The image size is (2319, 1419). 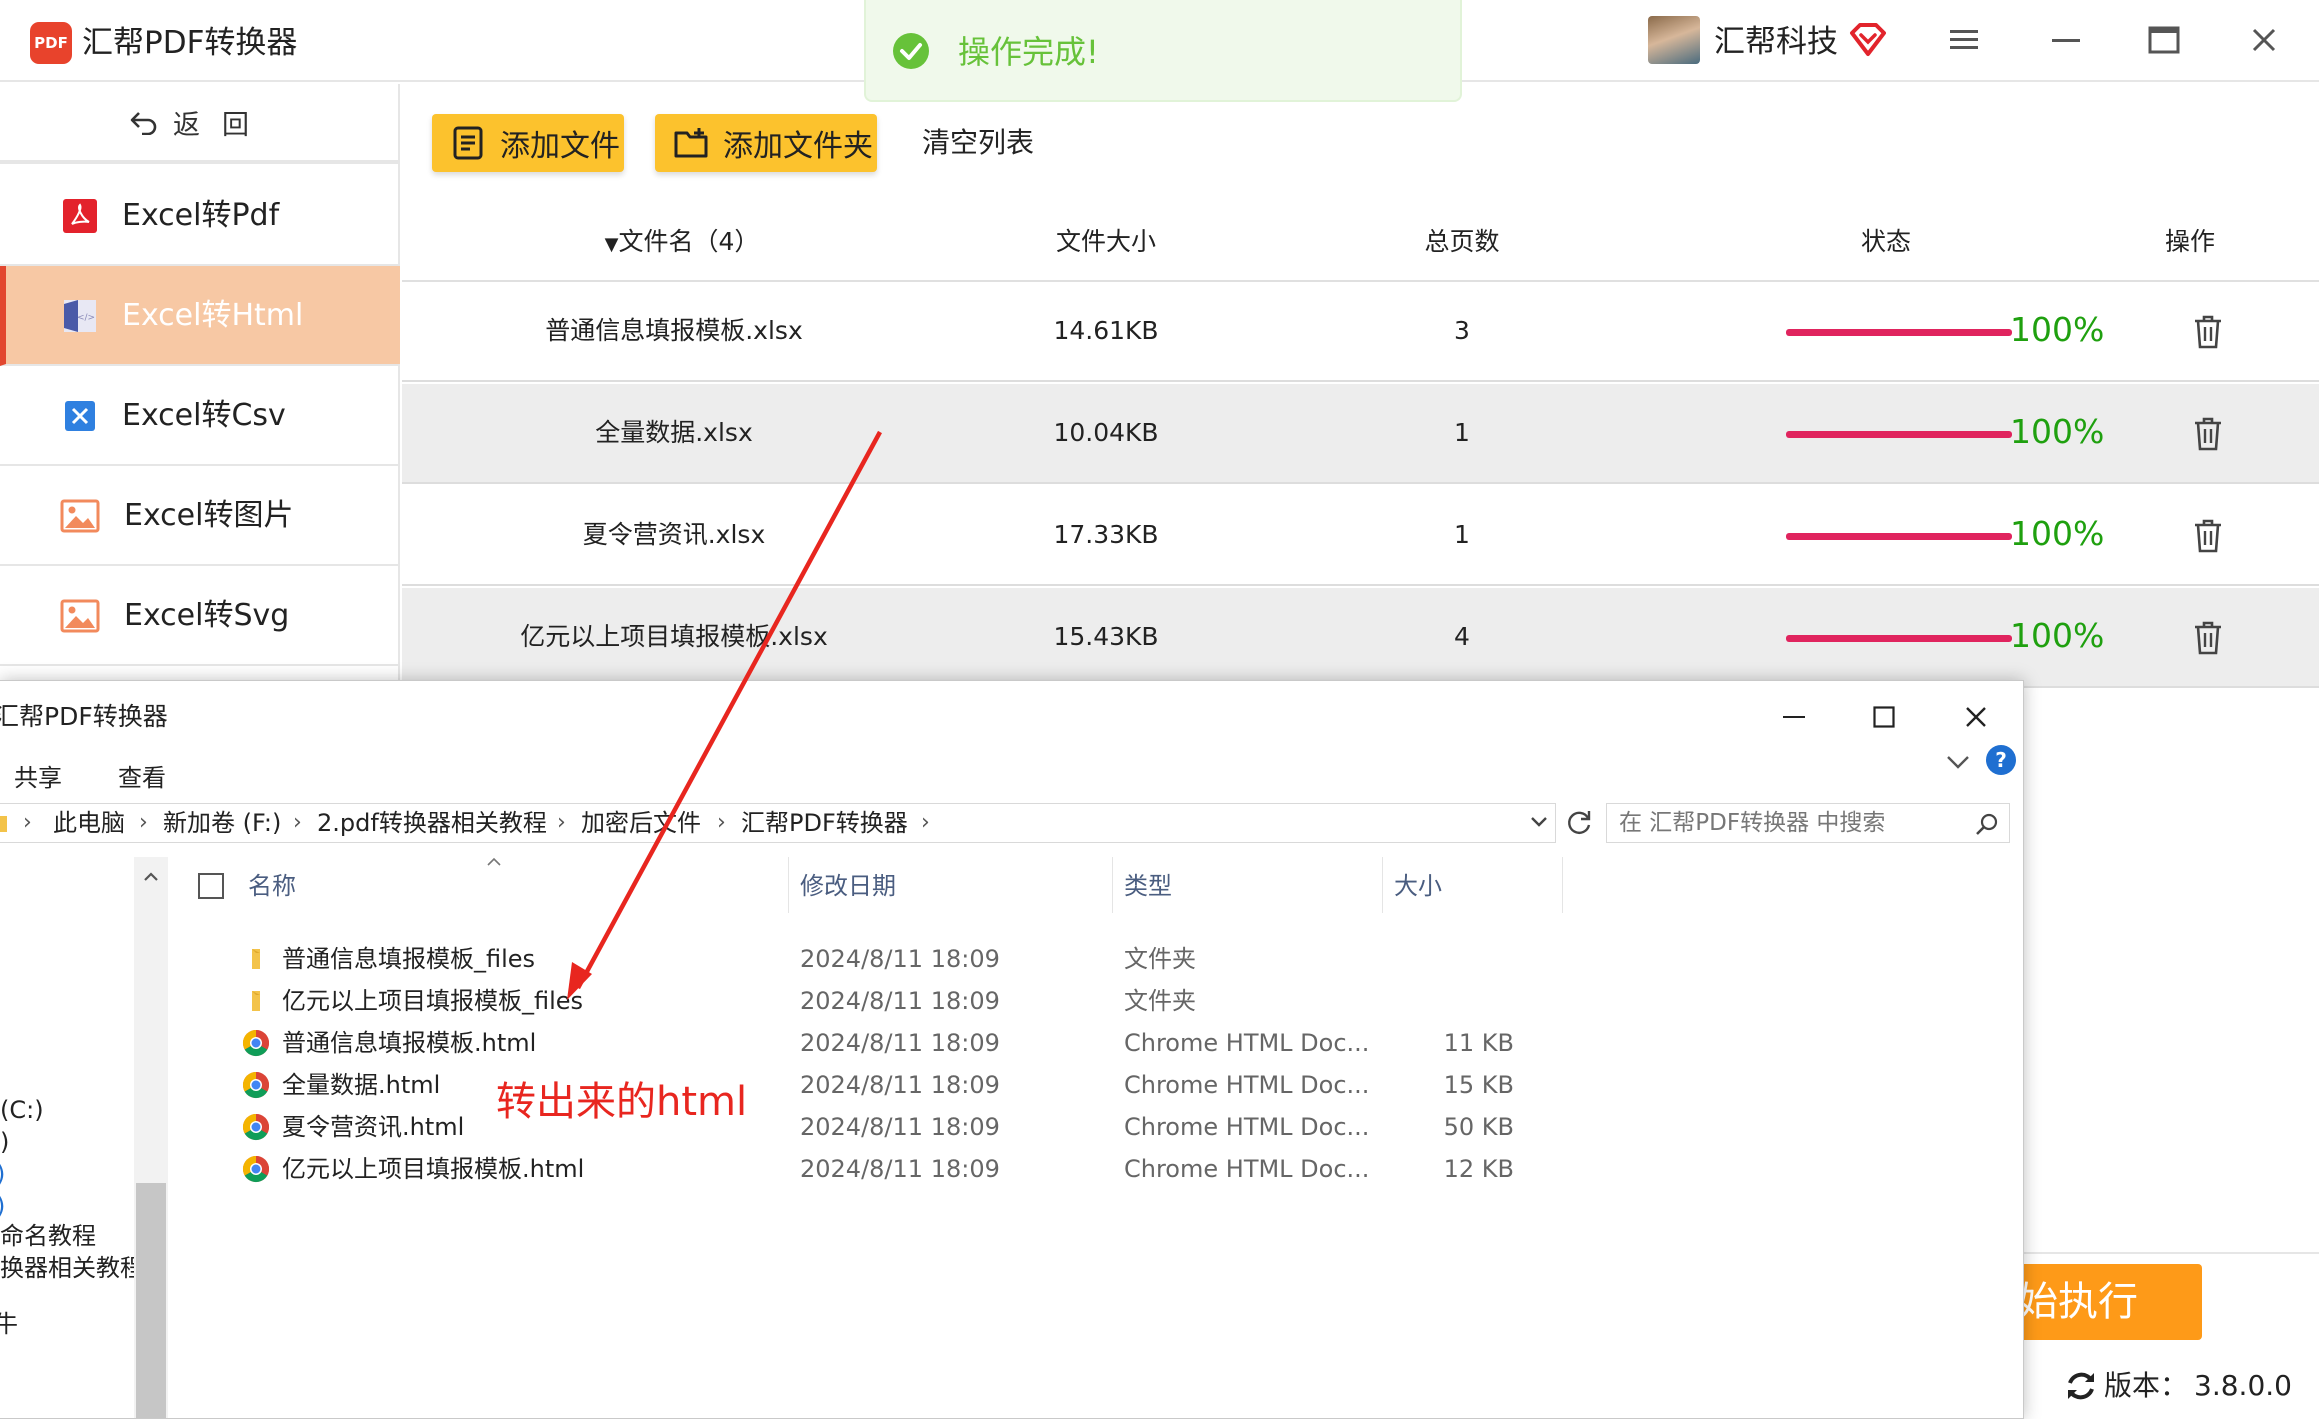 What do you see at coordinates (1987, 824) in the screenshot?
I see `search-icon` at bounding box center [1987, 824].